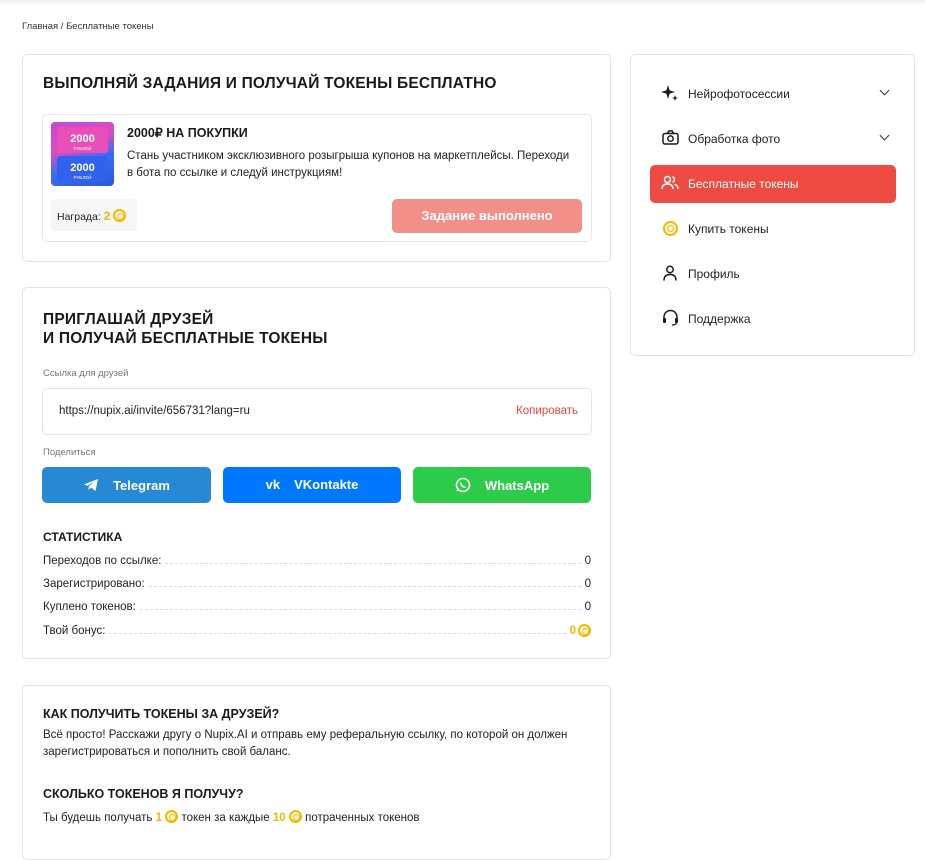  I want to click on stat-label: Переходов по ссылке:, so click(102, 561).